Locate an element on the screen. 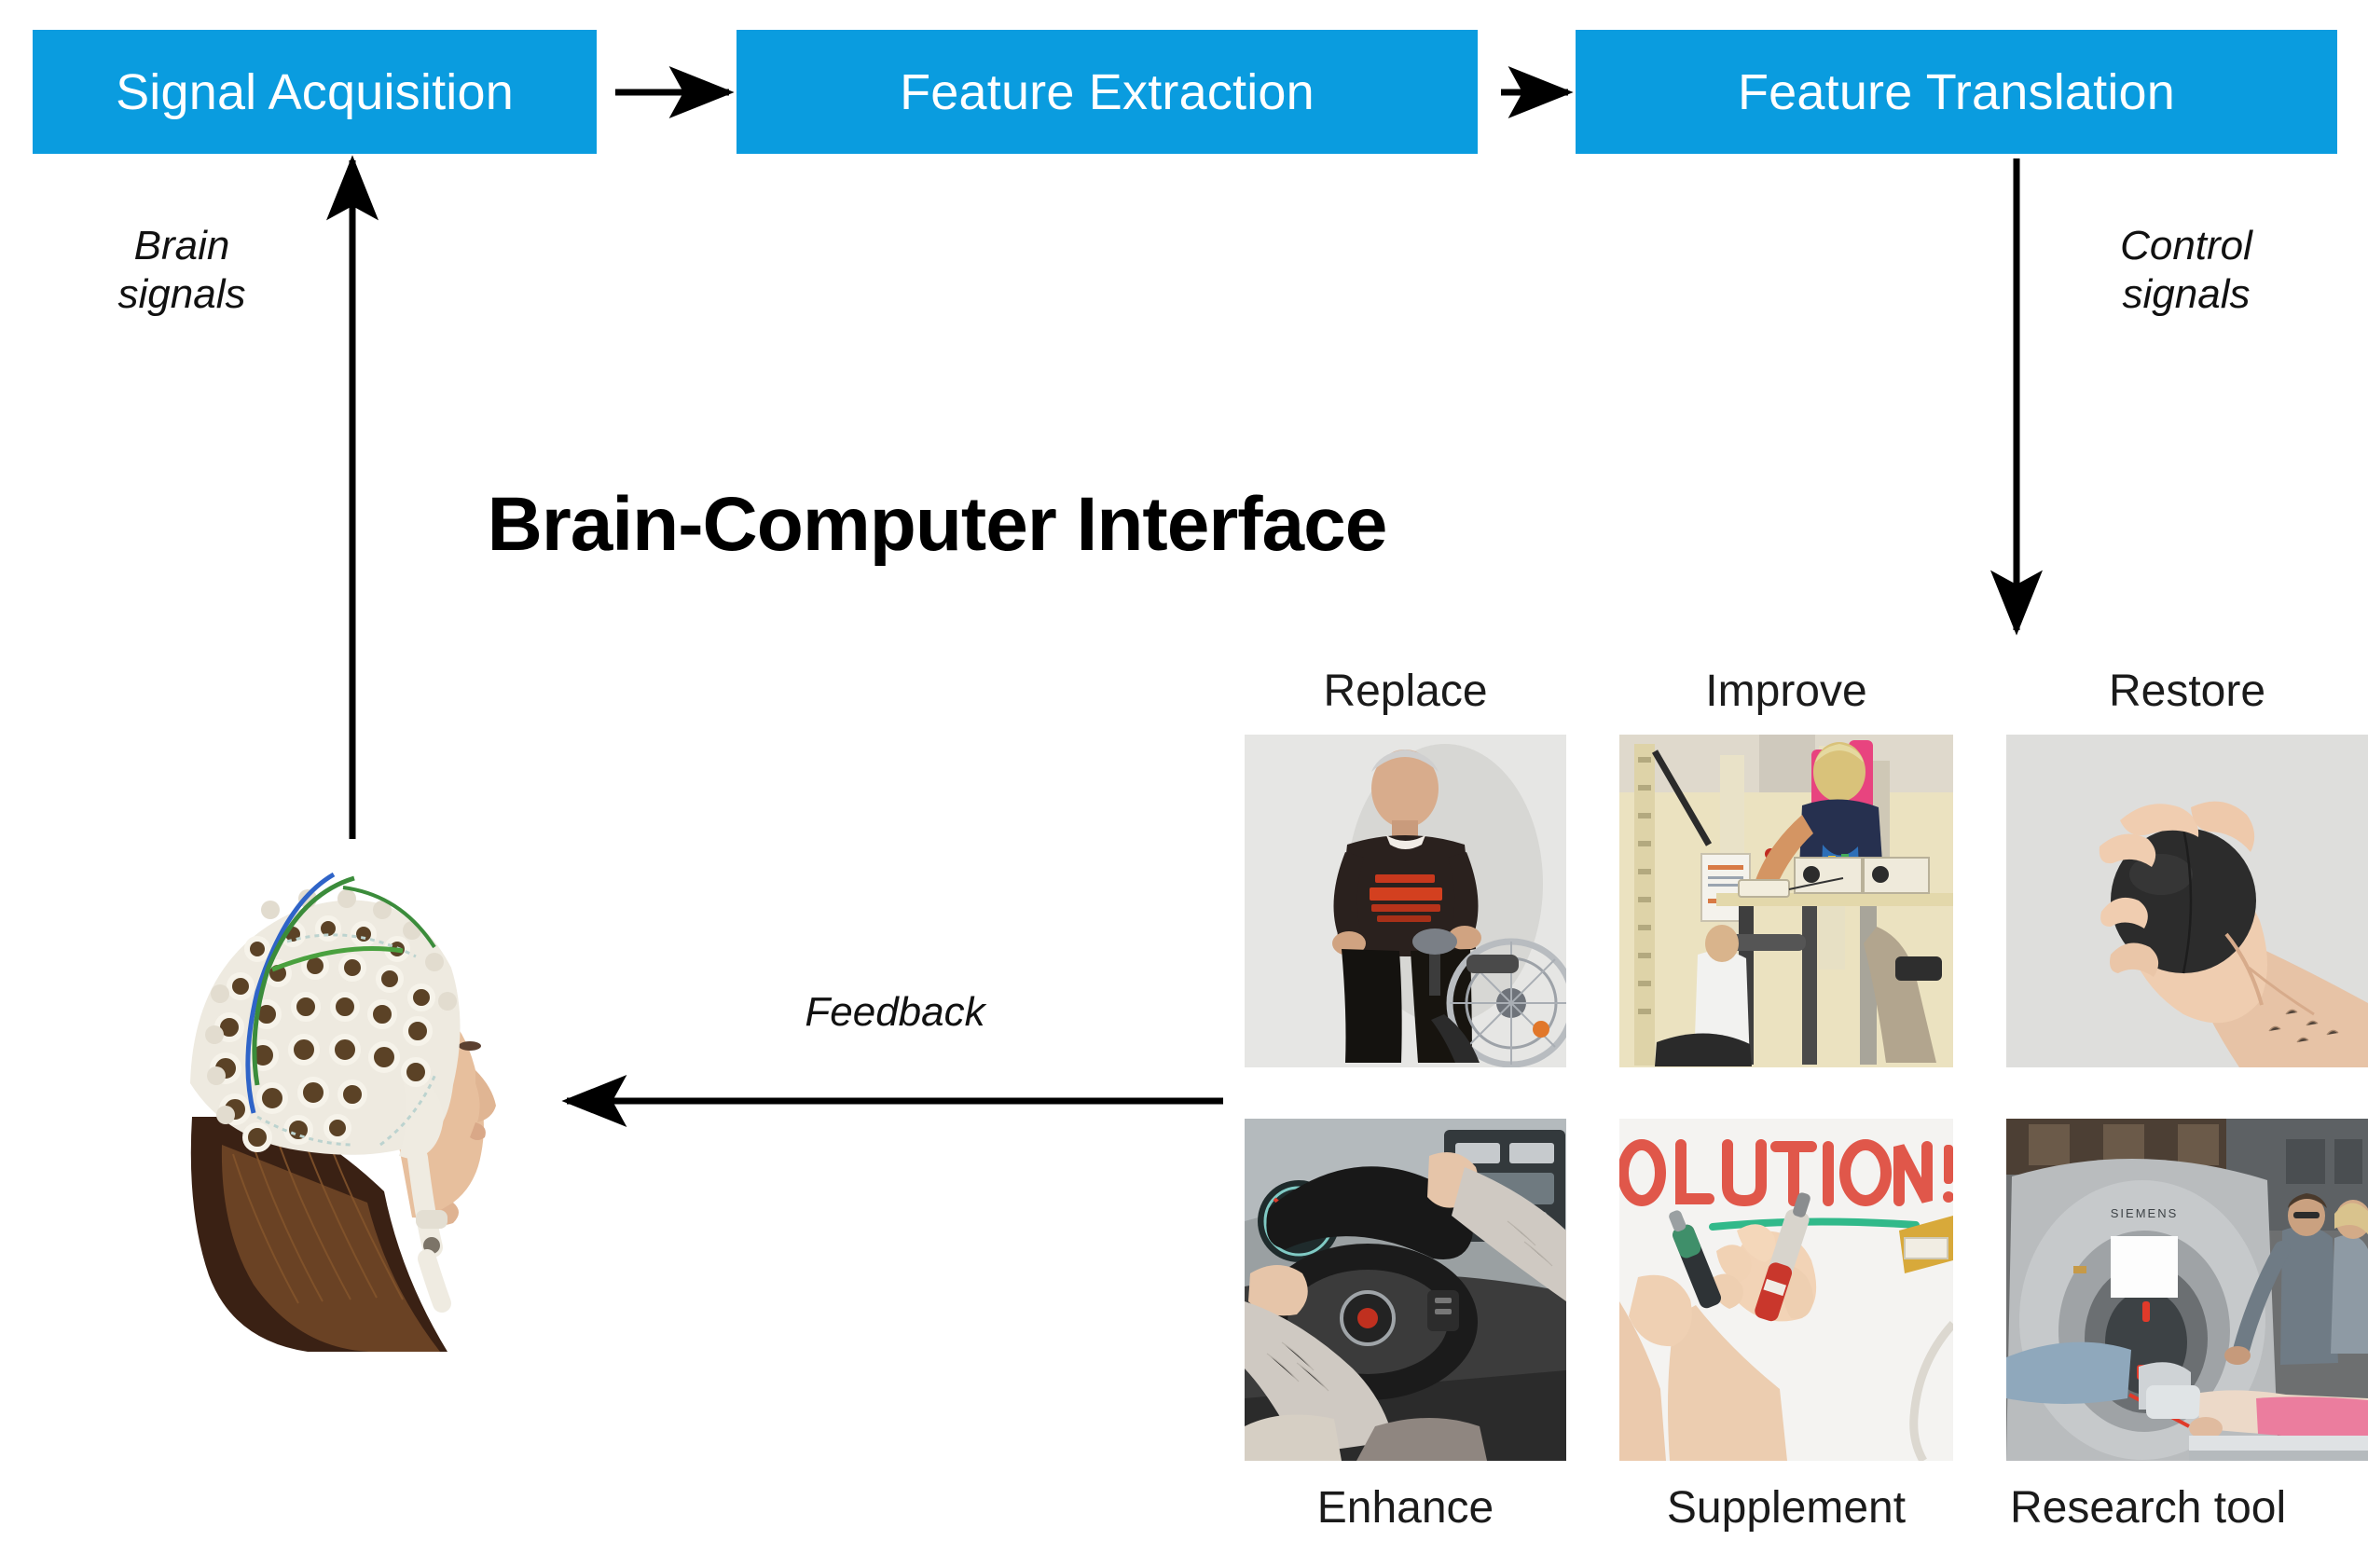 Image resolution: width=2368 pixels, height=1568 pixels. pipeline-stage-label: Signal Acquisition is located at coordinates (315, 91).